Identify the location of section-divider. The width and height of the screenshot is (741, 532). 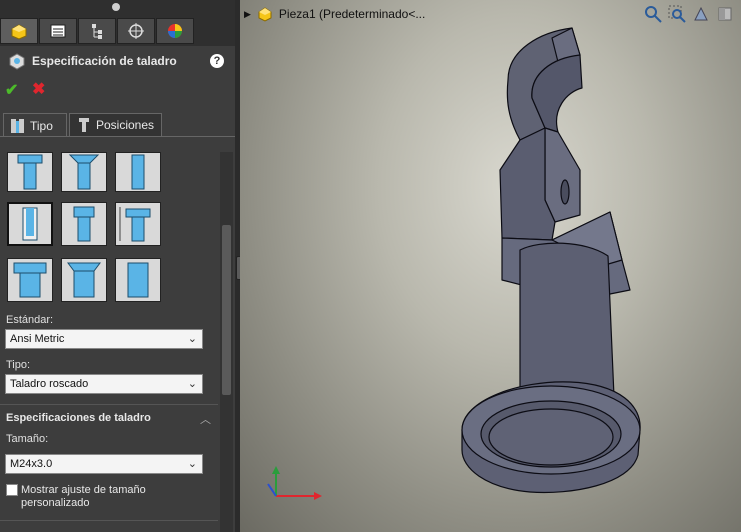
(109, 404).